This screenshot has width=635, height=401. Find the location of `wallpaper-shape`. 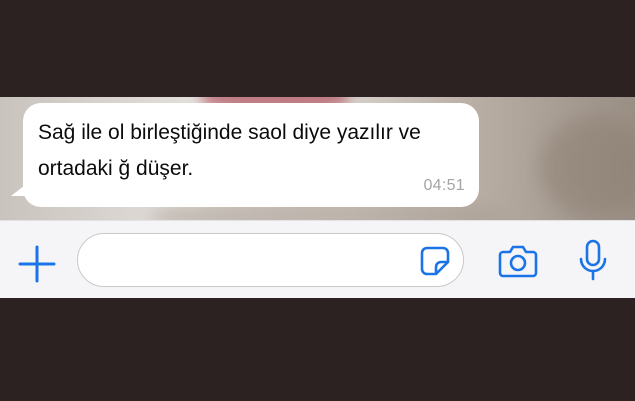

wallpaper-shape is located at coordinates (587, 167).